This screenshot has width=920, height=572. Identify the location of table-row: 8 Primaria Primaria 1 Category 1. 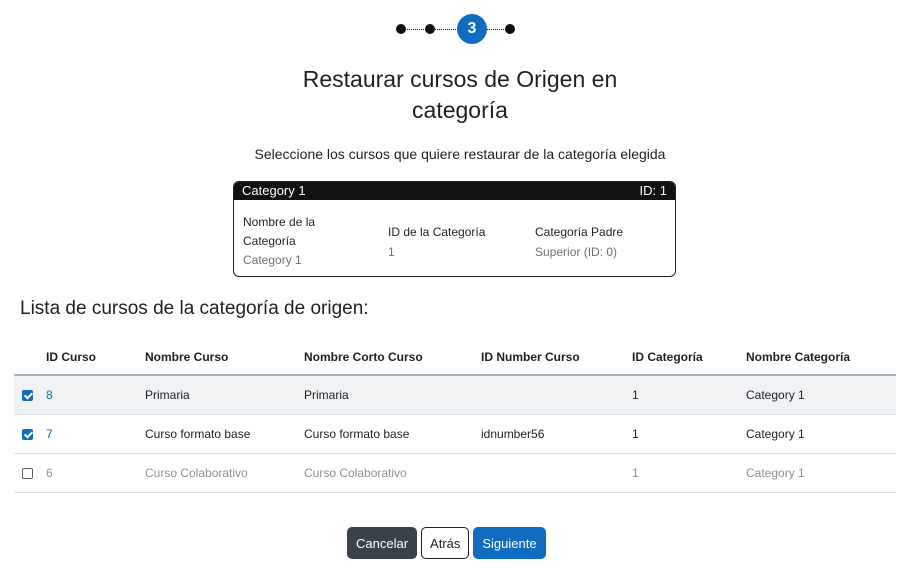
(455, 395).